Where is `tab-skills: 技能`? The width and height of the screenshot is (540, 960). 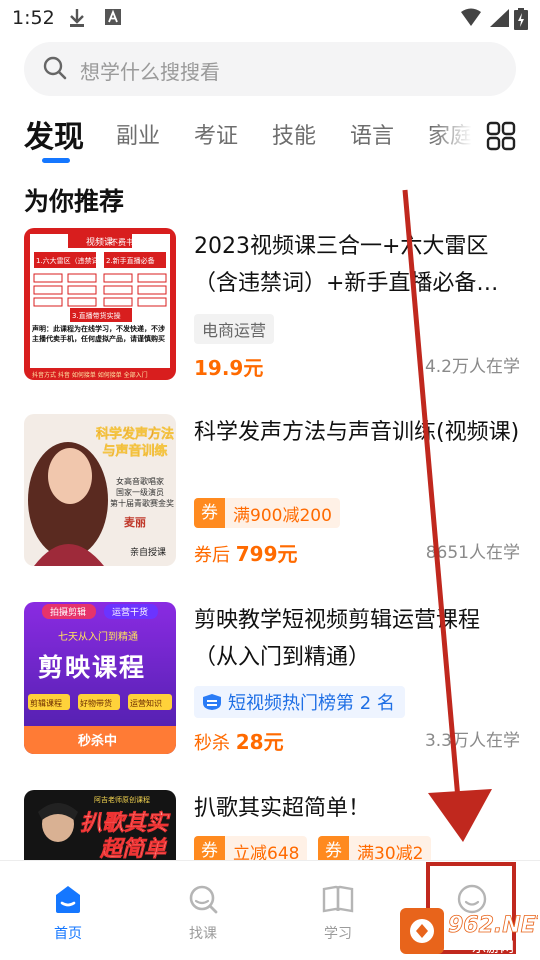
tab-skills: 技能 is located at coordinates (294, 134).